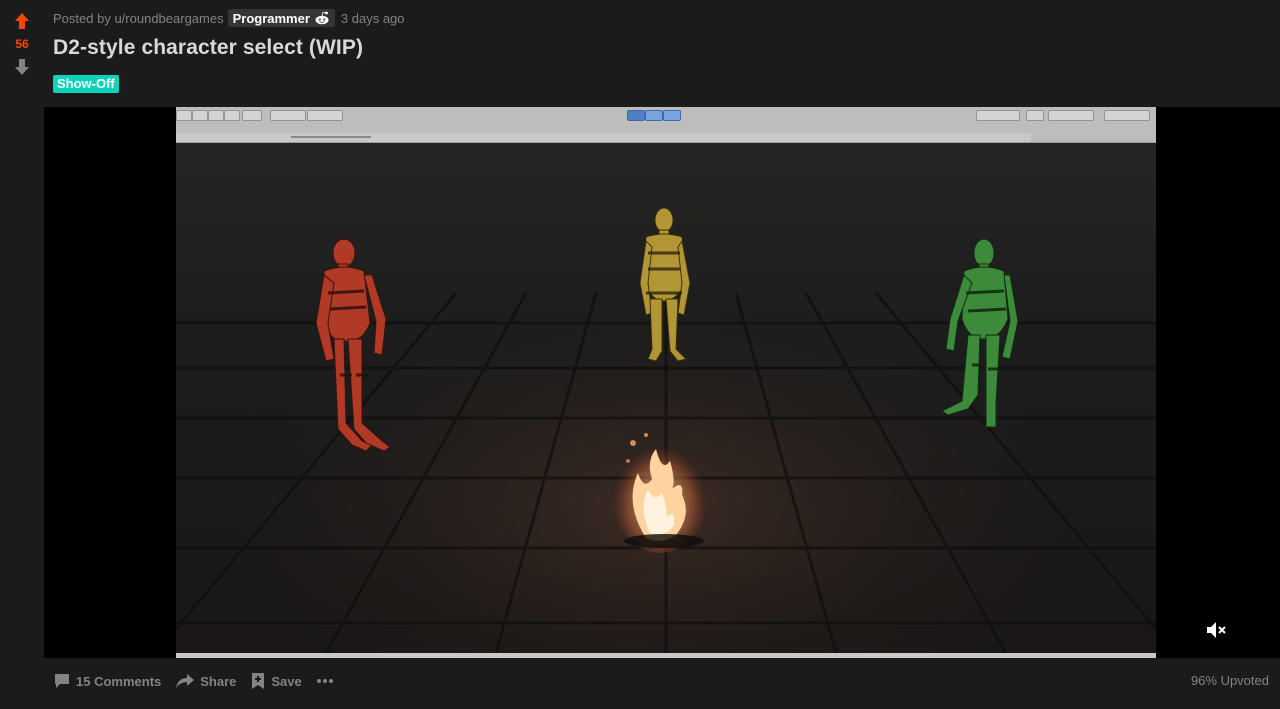  What do you see at coordinates (22, 354) in the screenshot?
I see `vote-column: 56` at bounding box center [22, 354].